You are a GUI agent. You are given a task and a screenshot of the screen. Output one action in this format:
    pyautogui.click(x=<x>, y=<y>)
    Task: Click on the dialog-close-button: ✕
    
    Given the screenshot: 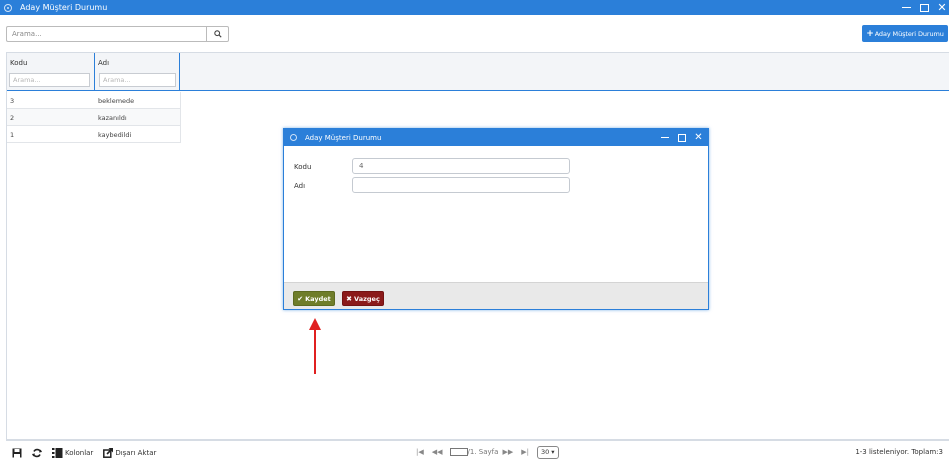 What is the action you would take?
    pyautogui.click(x=698, y=137)
    